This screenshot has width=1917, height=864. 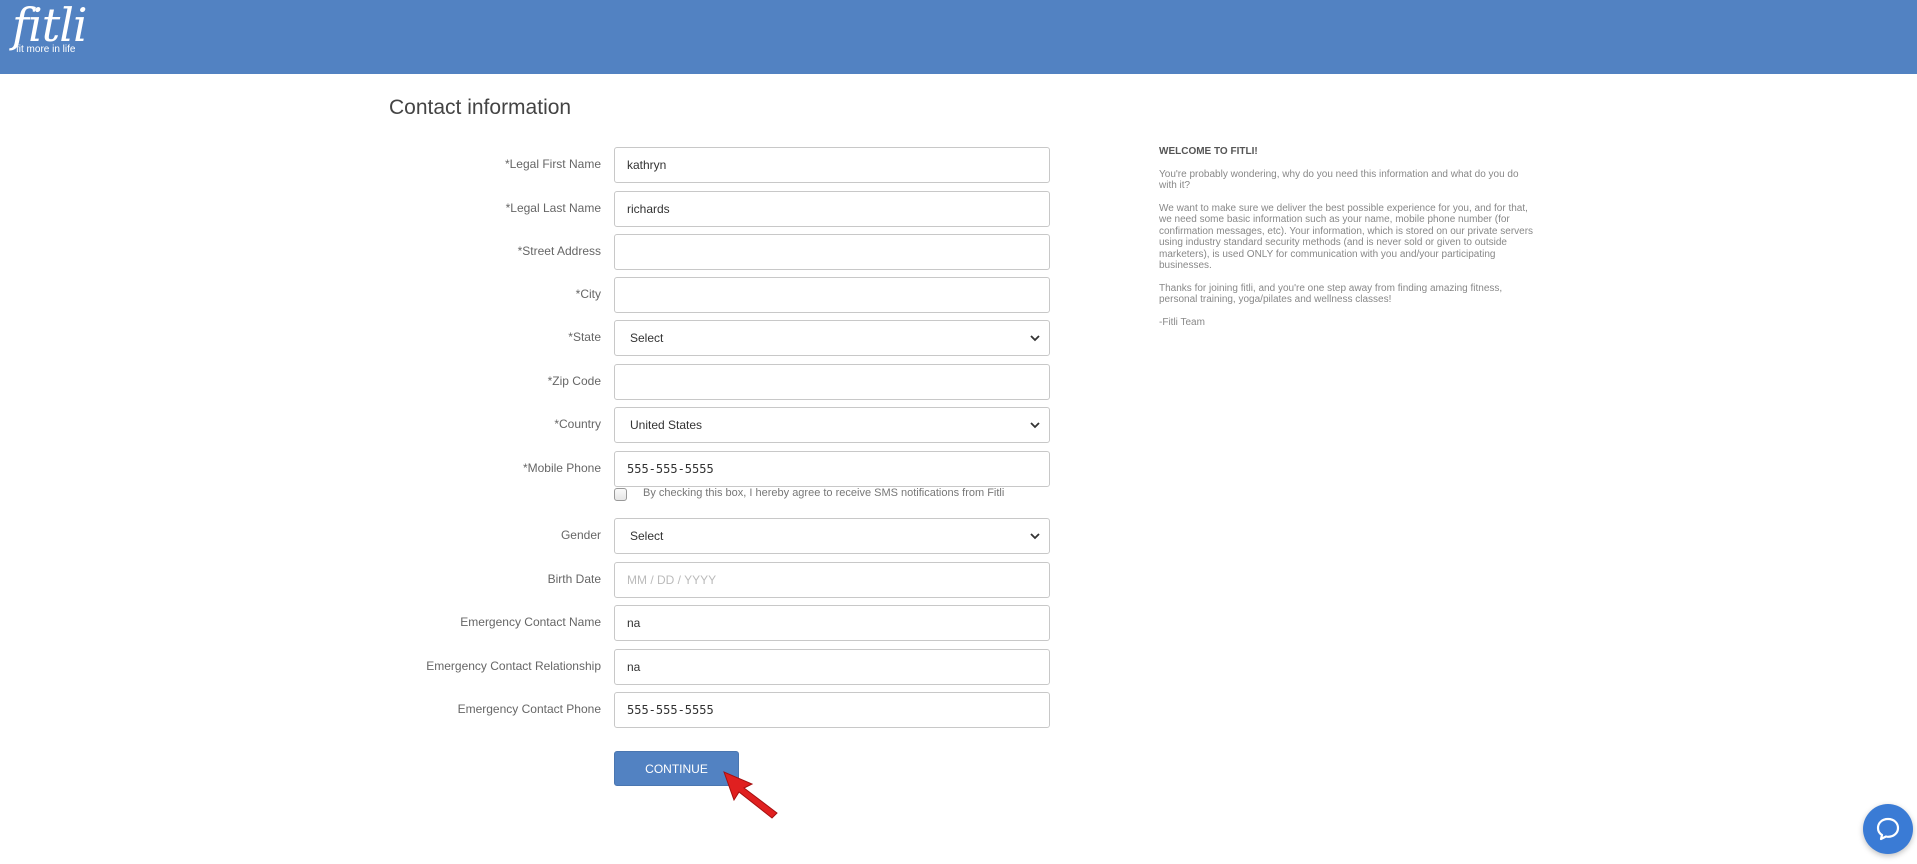 I want to click on mobile-phone-input, so click(x=832, y=469).